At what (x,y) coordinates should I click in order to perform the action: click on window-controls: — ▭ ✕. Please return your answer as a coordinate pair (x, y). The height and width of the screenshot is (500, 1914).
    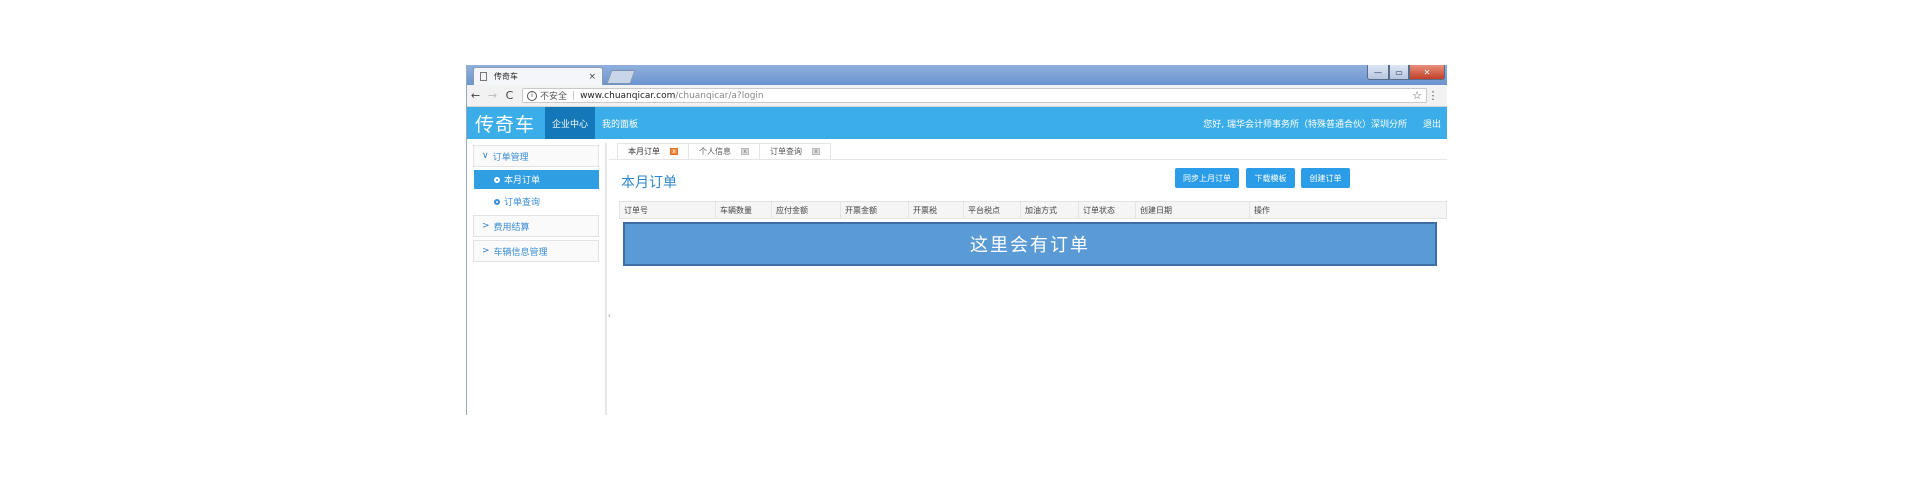
    Looking at the image, I should click on (1406, 72).